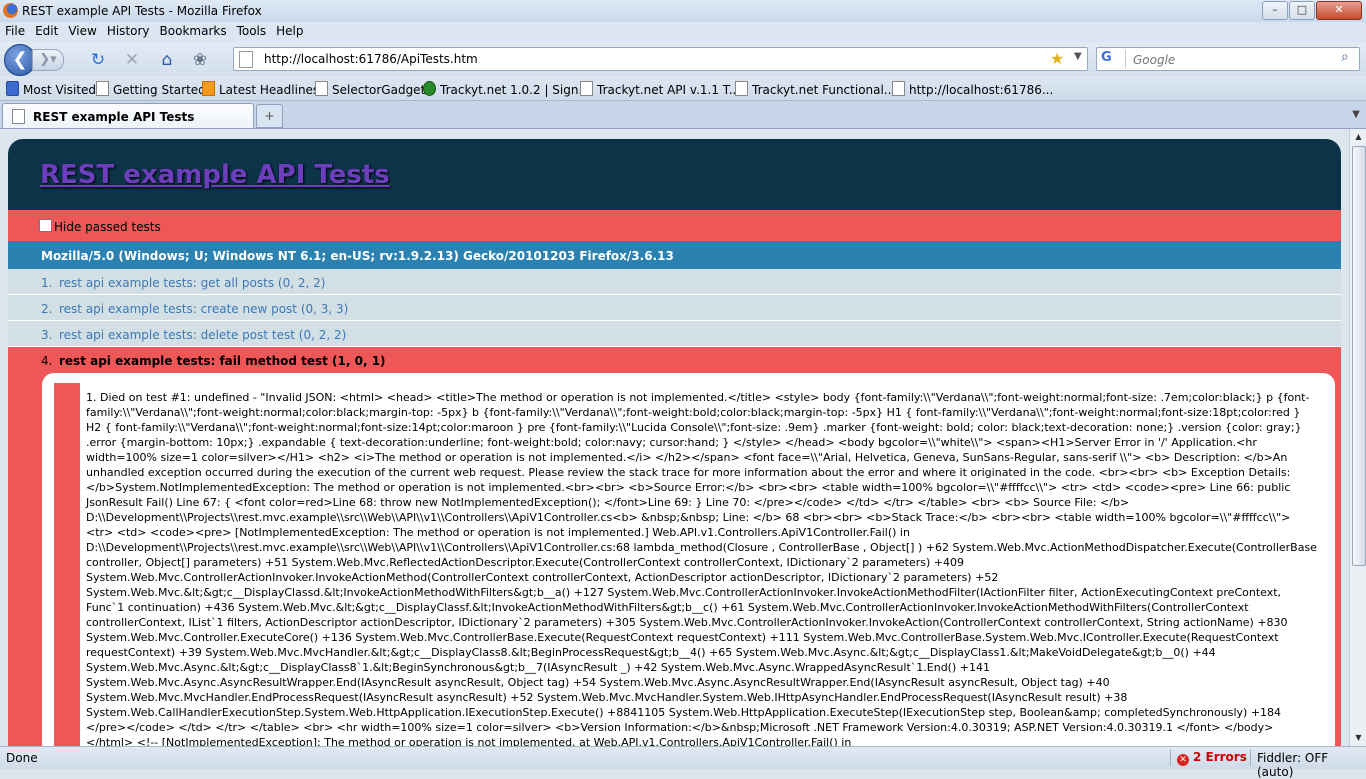  Describe the element at coordinates (1233, 60) in the screenshot. I see `search-input` at that location.